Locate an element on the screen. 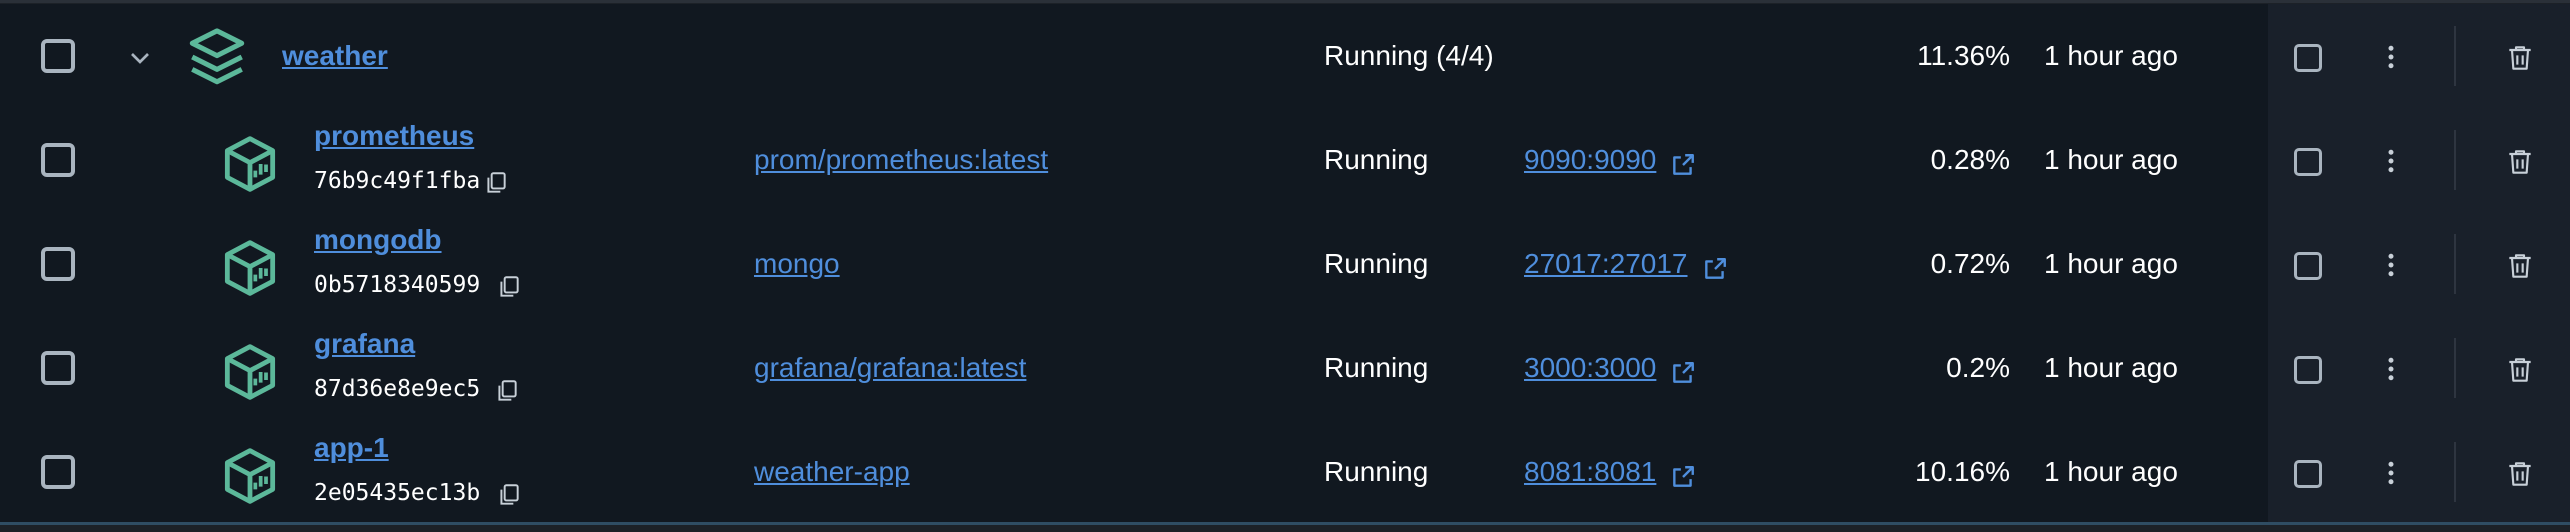 This screenshot has width=2570, height=532. container-name-link: grafana is located at coordinates (364, 344).